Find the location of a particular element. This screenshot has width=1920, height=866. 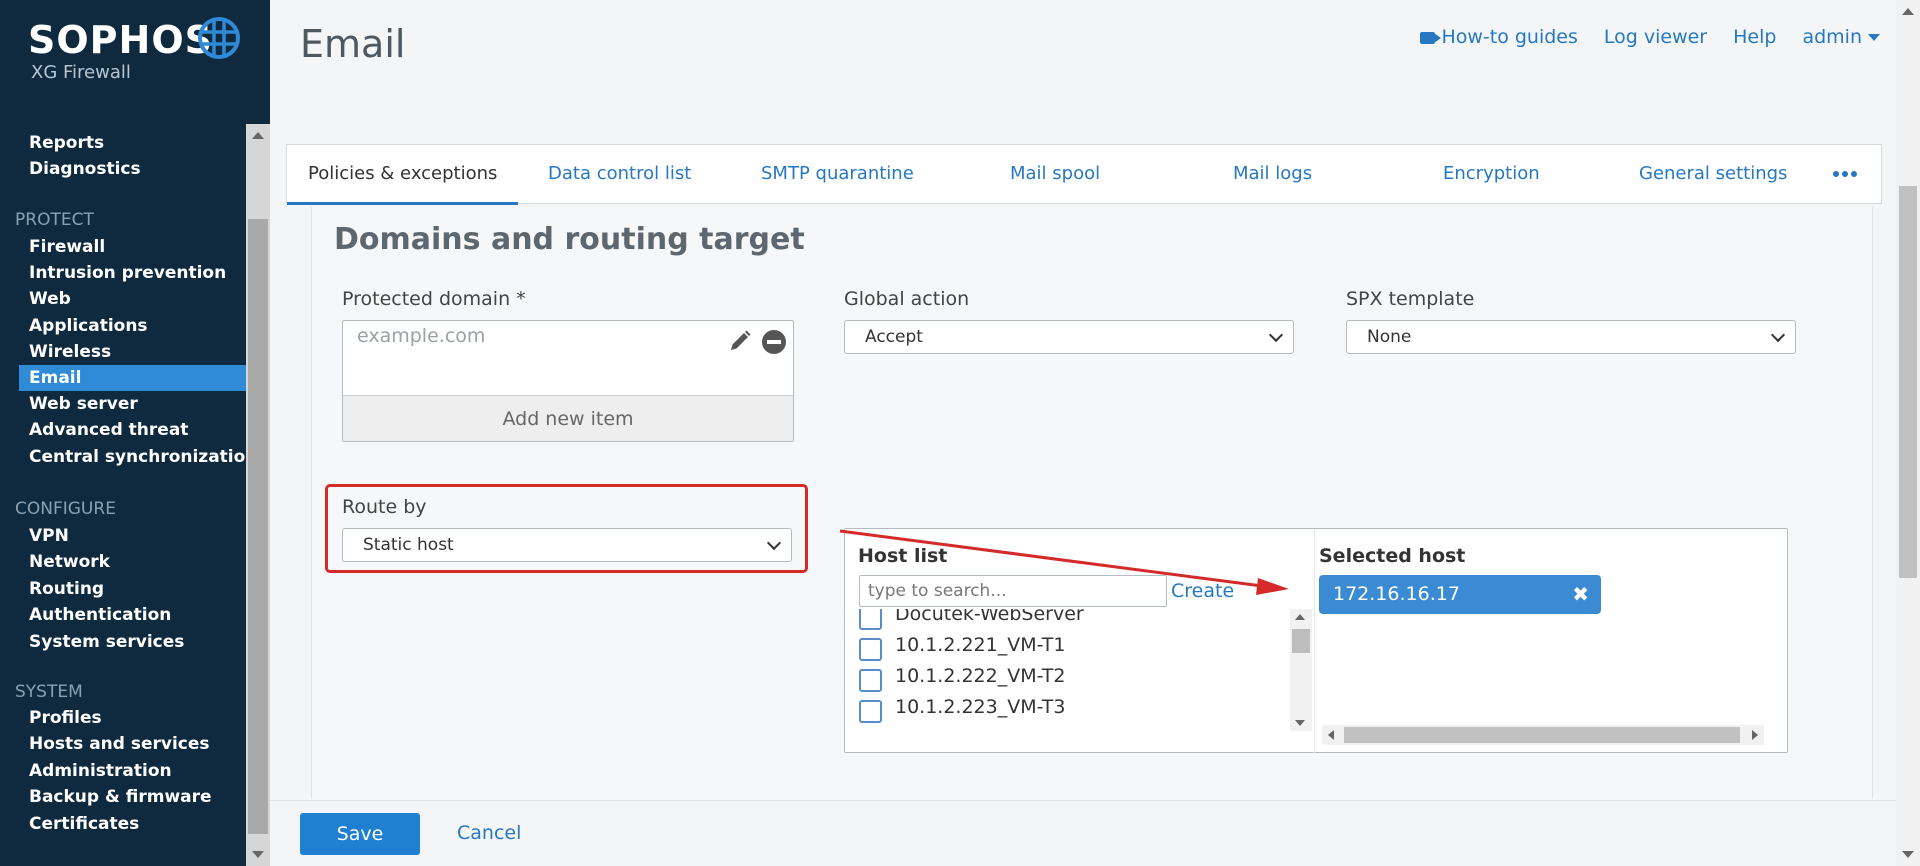

host-list-item: Docutek-WebServer is located at coordinates (1079, 621).